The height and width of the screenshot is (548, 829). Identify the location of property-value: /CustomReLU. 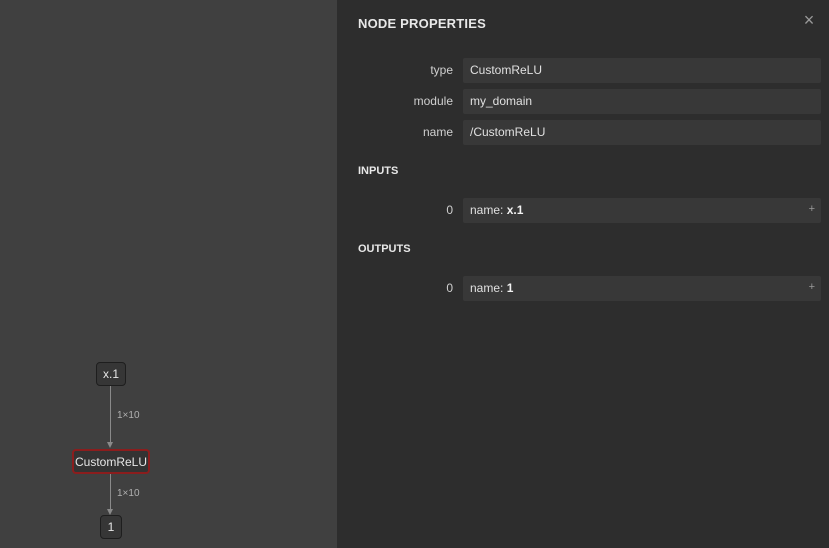
(642, 132).